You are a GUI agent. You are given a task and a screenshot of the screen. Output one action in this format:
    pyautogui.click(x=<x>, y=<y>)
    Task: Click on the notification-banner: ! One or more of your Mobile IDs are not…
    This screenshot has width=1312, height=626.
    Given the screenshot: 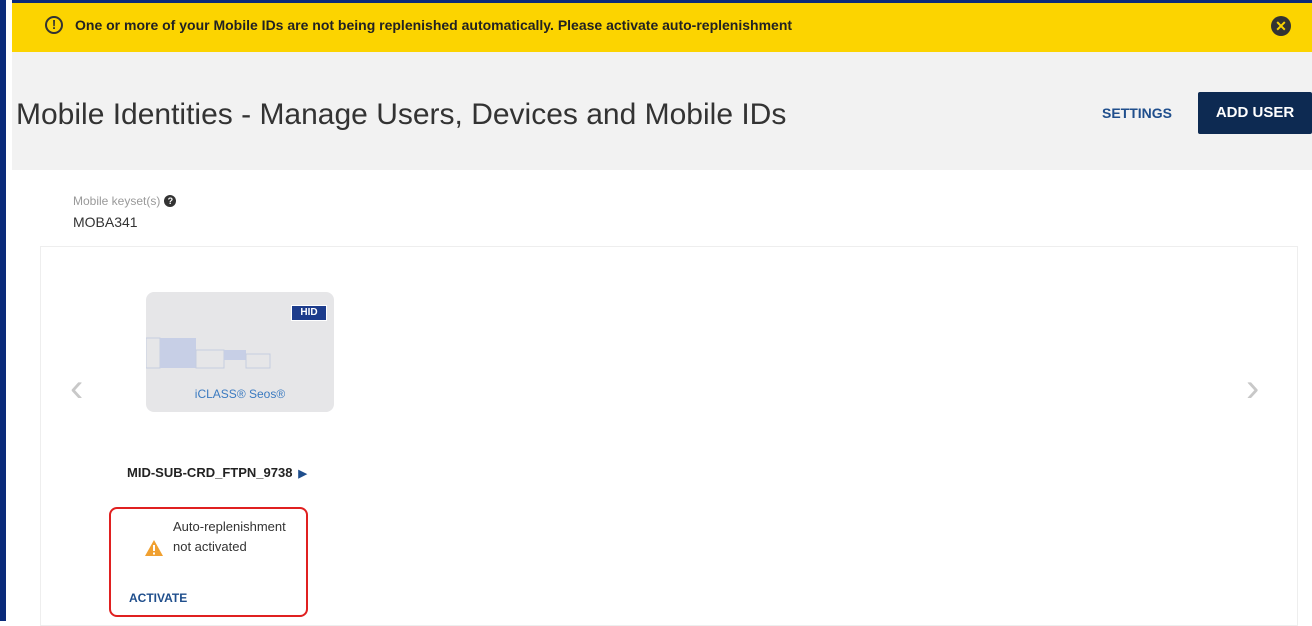 What is the action you would take?
    pyautogui.click(x=662, y=26)
    